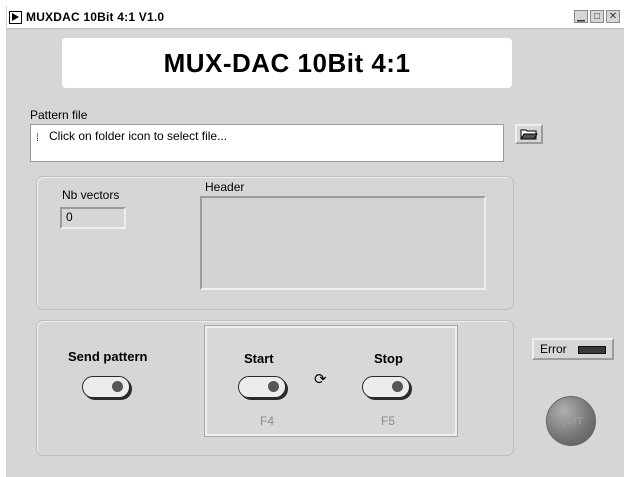 The width and height of the screenshot is (624, 477). What do you see at coordinates (95, 17) in the screenshot?
I see `window-title: MUXDAC 10Bit 4:1 V1.0` at bounding box center [95, 17].